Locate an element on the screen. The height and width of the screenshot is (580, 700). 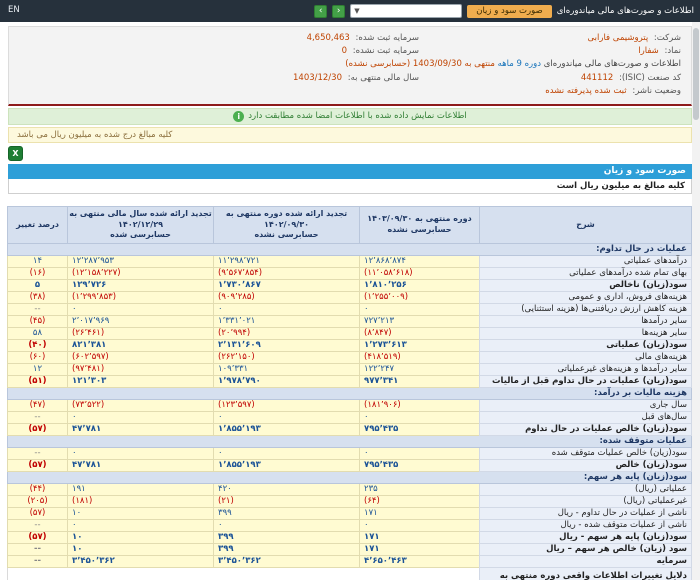
cell-value: ۱۷۱ is located at coordinates (372, 549).